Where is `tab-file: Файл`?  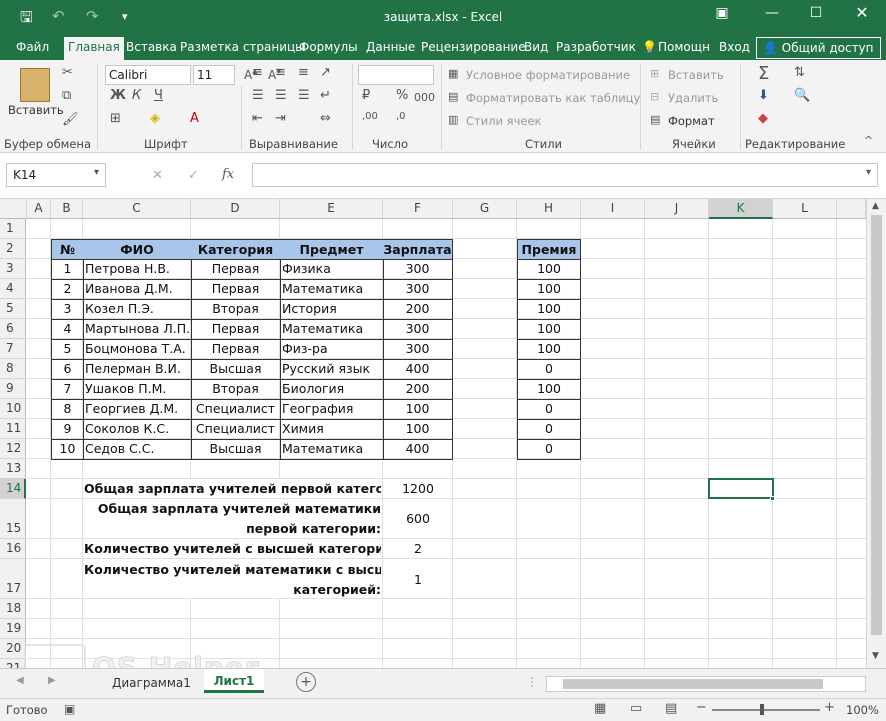 tab-file: Файл is located at coordinates (32, 47).